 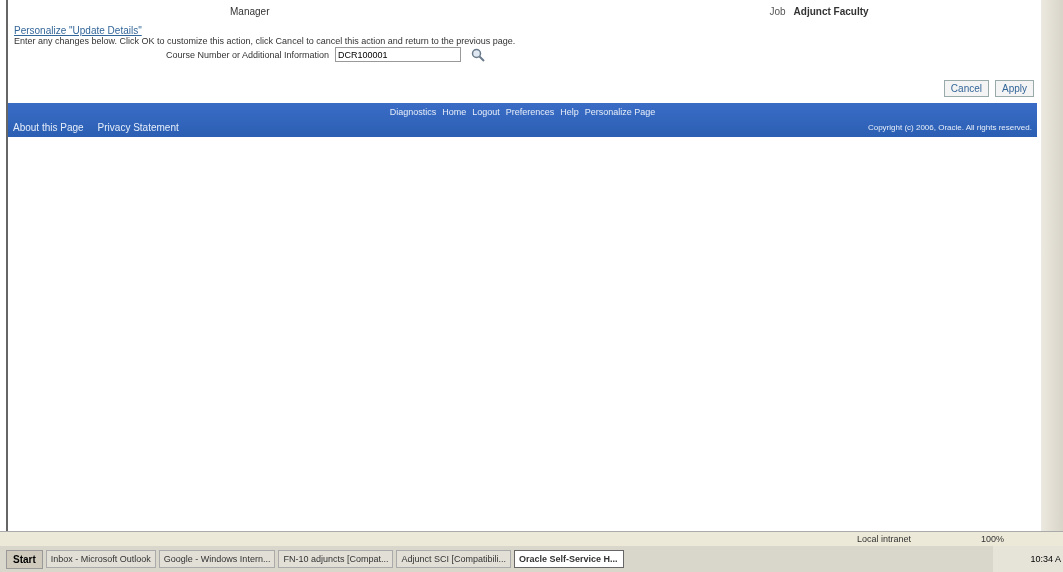 What do you see at coordinates (478, 54) in the screenshot?
I see `search-icon` at bounding box center [478, 54].